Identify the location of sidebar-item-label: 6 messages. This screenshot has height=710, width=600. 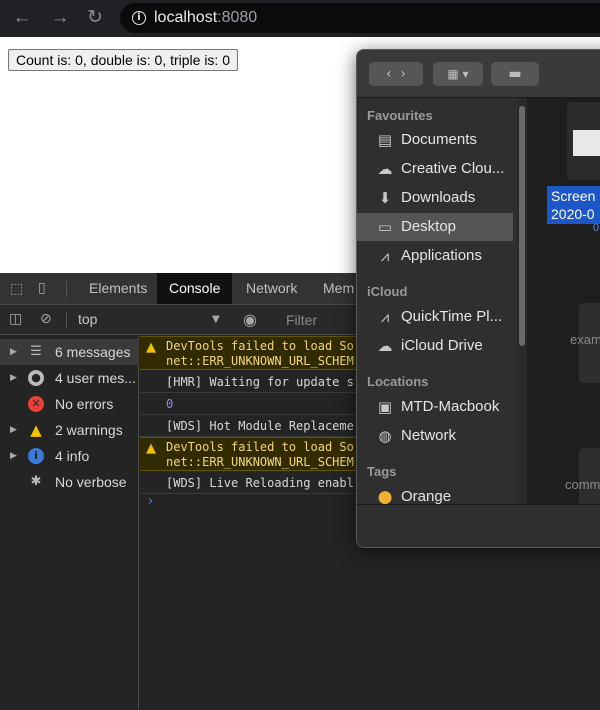
(93, 352).